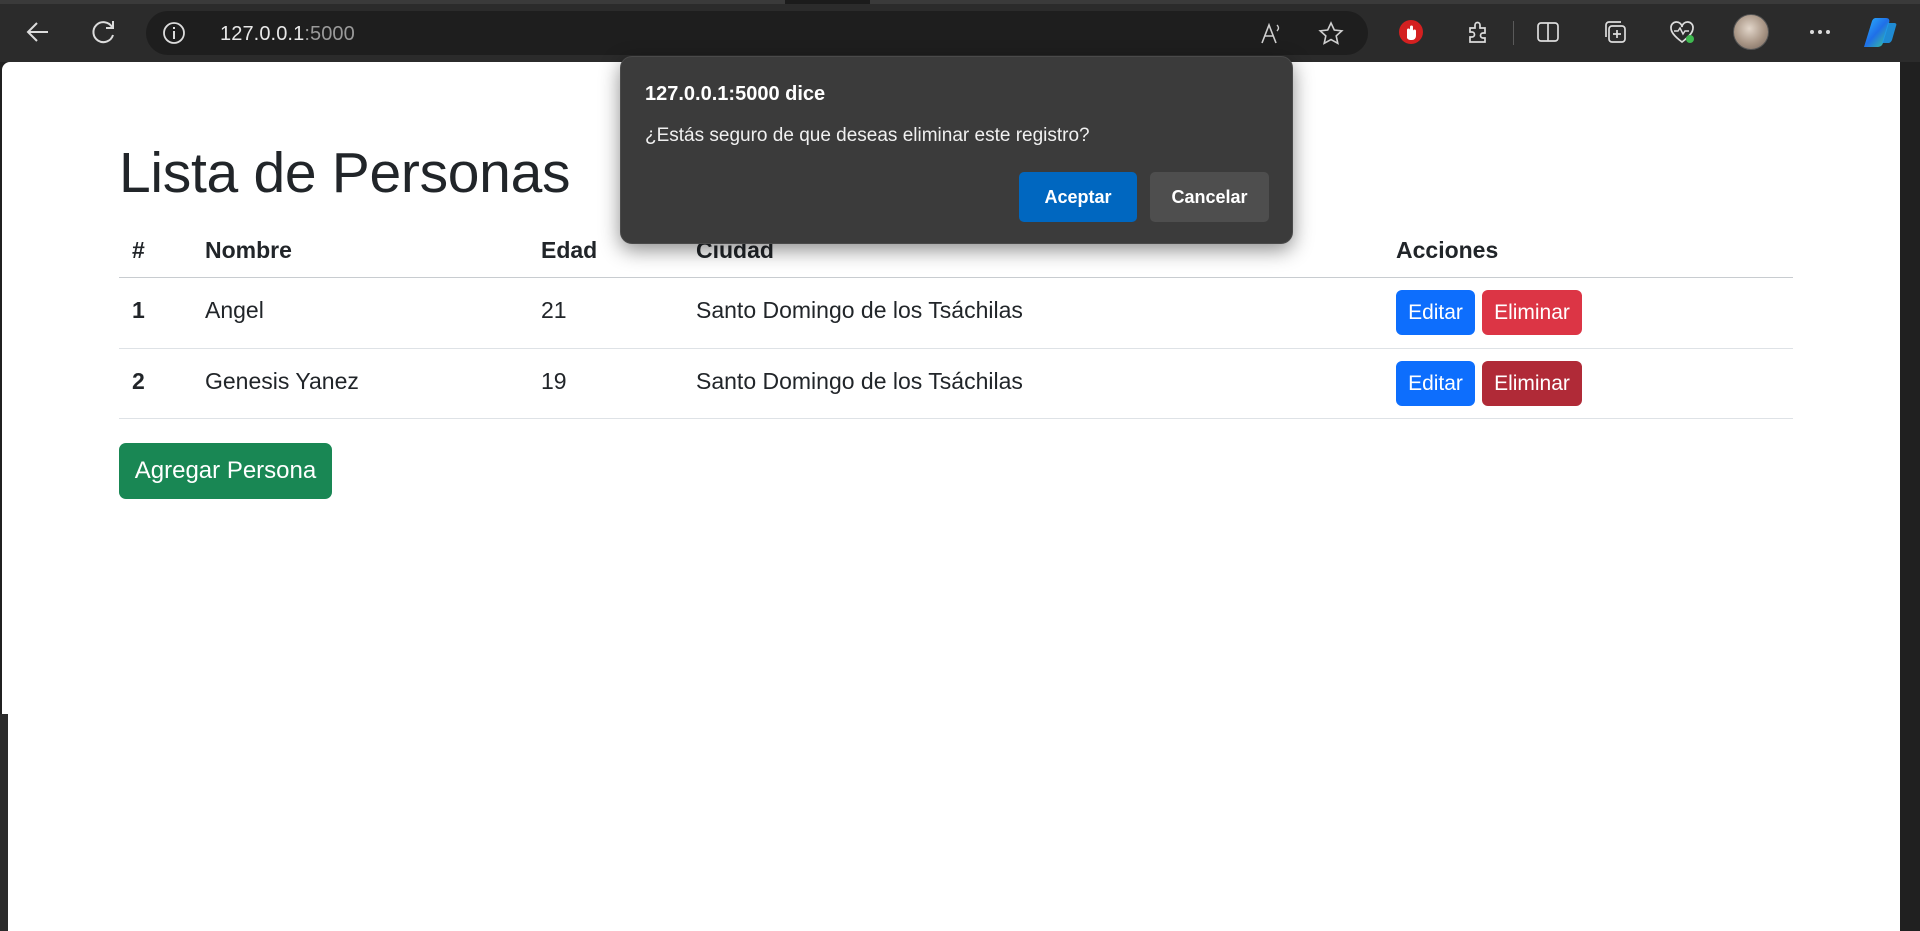 The image size is (1920, 931). What do you see at coordinates (345, 173) in the screenshot?
I see `page-title: Lista de Personas` at bounding box center [345, 173].